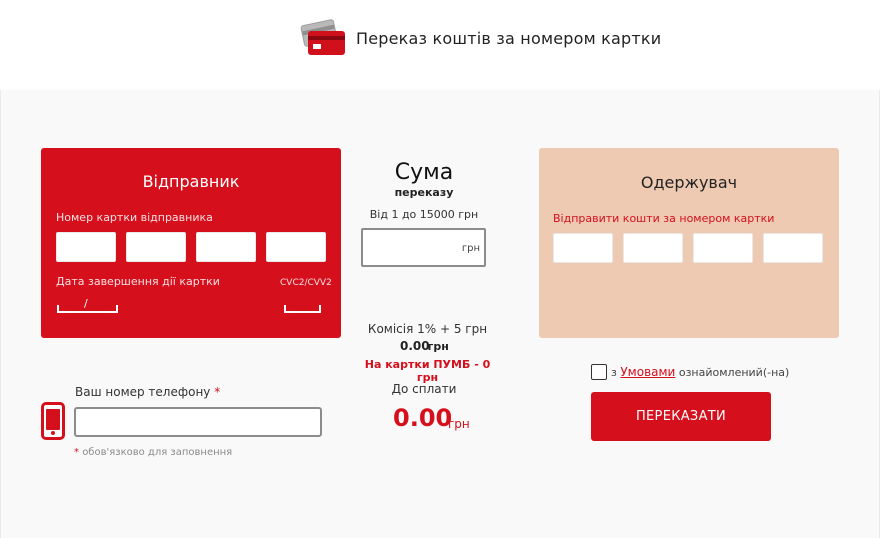 Image resolution: width=880 pixels, height=538 pixels. Describe the element at coordinates (306, 283) in the screenshot. I see `cvc-label: CVC2/CVV2` at that location.